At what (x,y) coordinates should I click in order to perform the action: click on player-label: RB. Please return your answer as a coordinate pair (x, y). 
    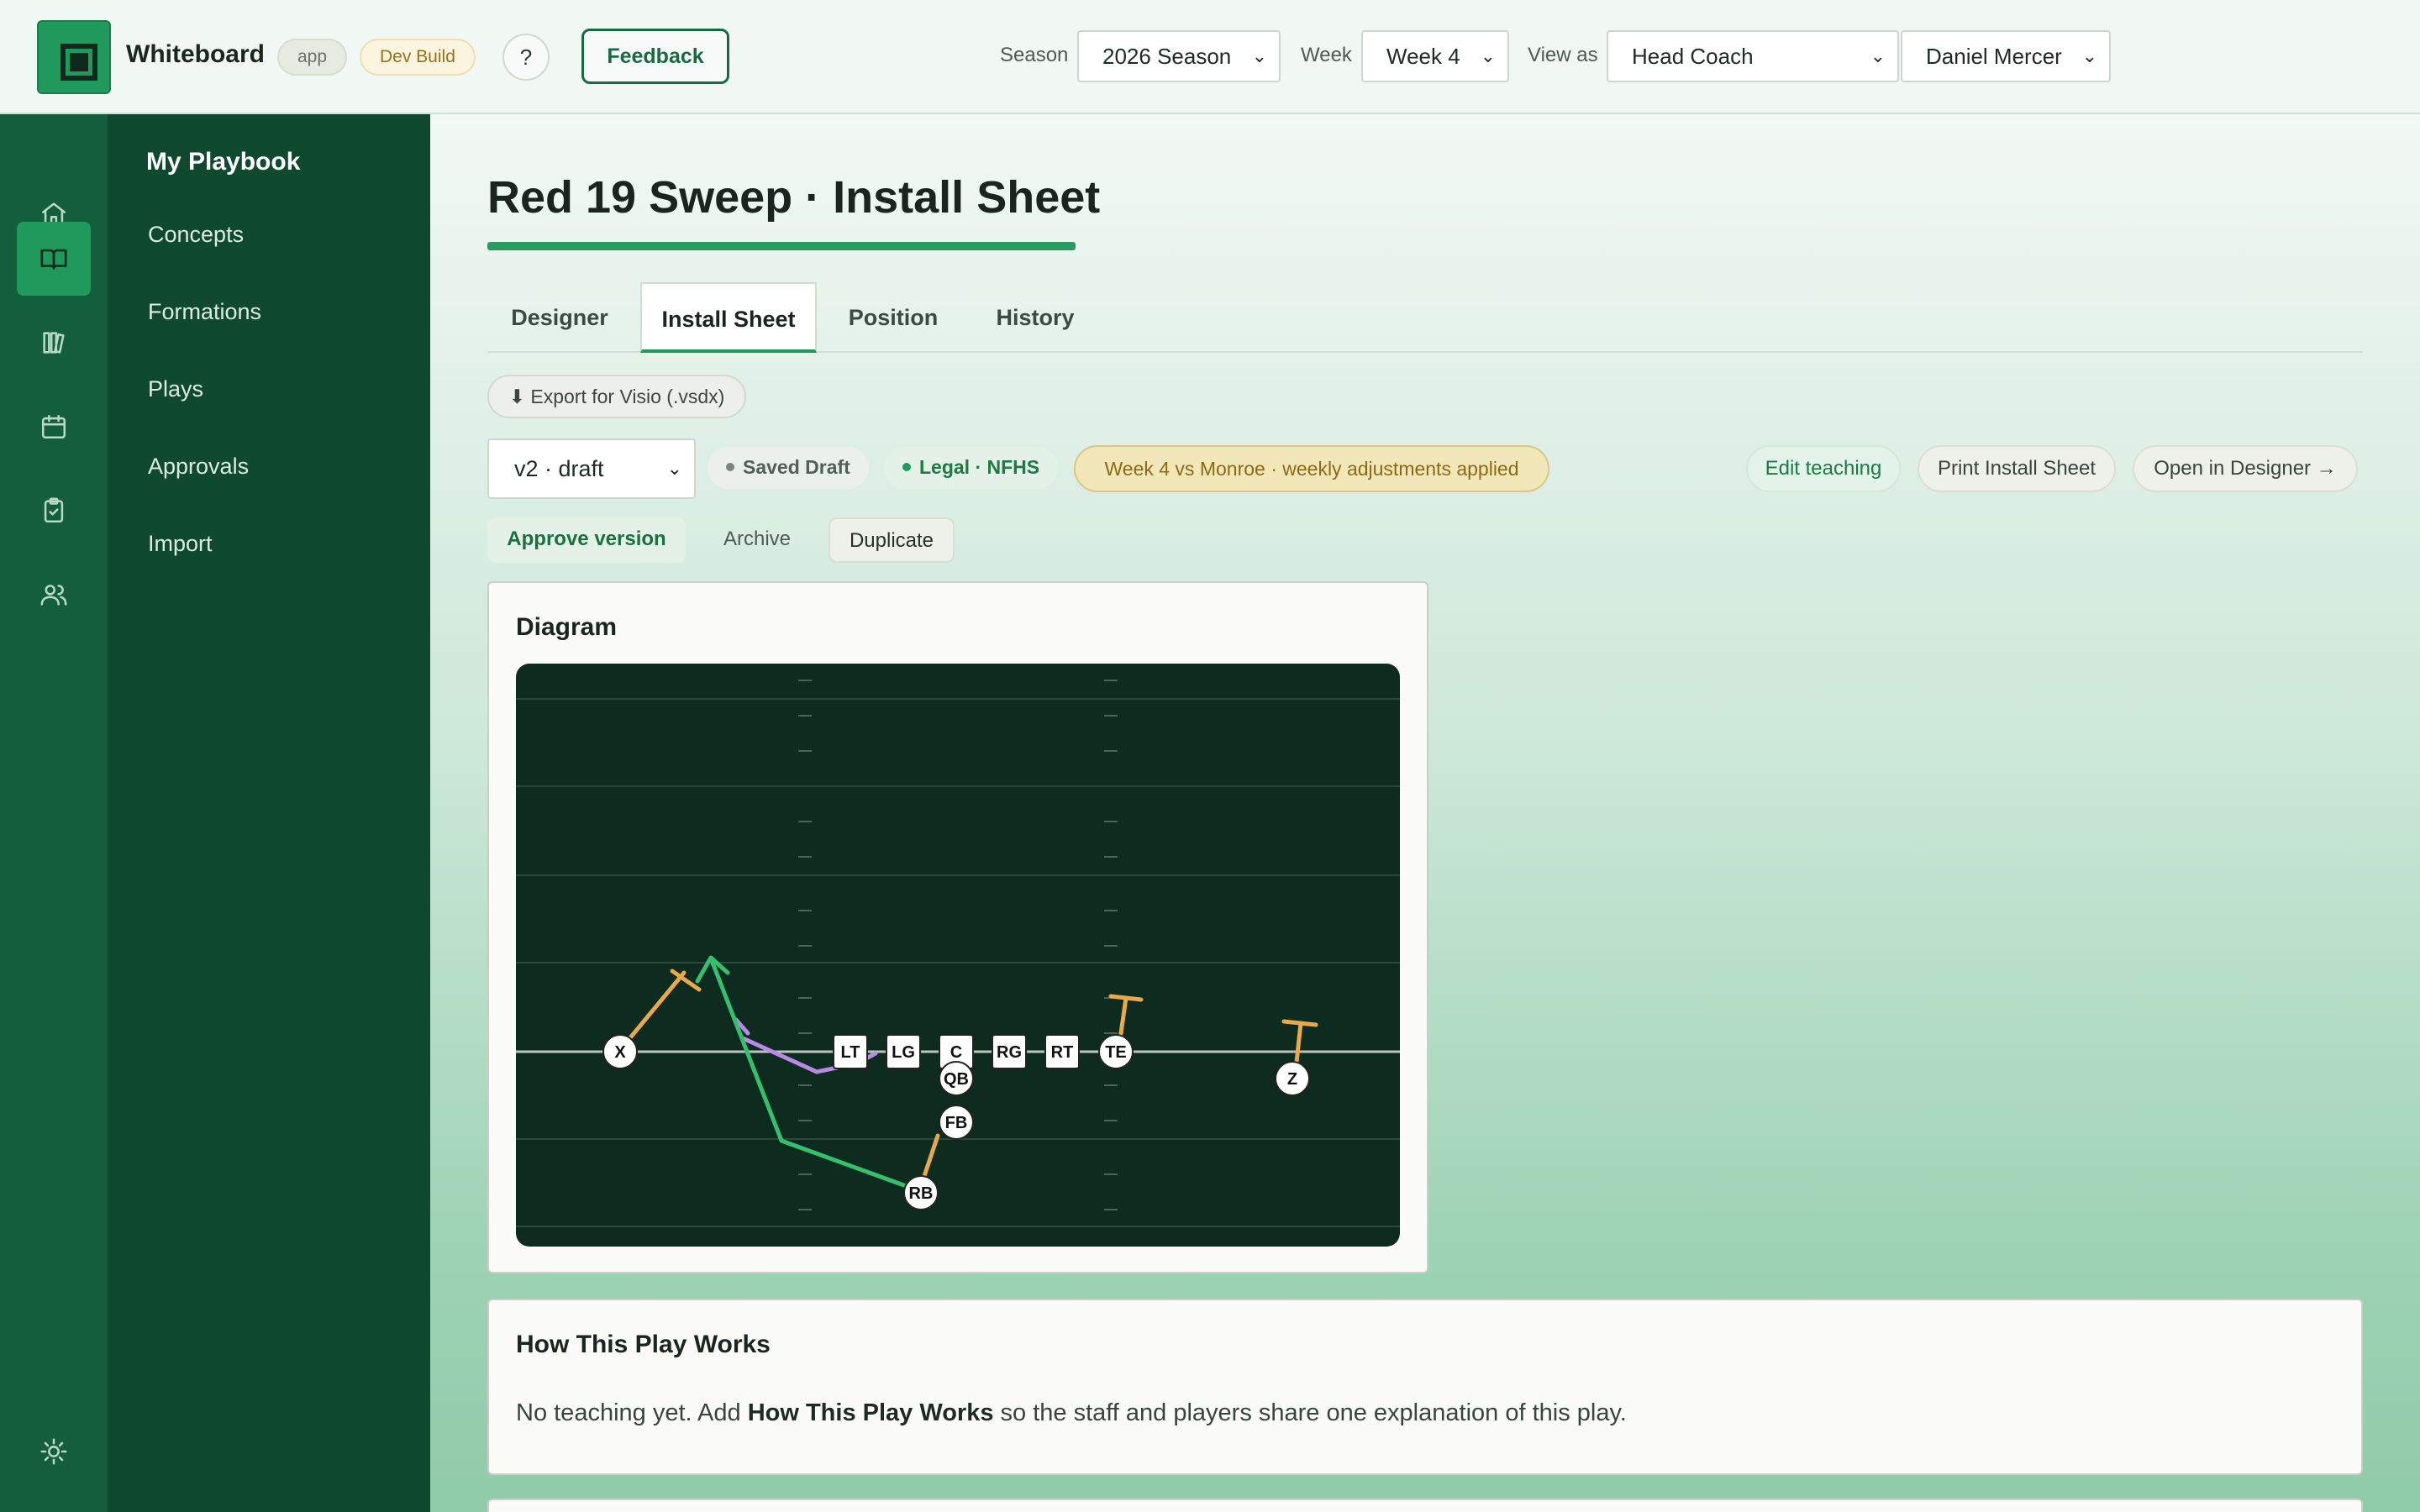
    Looking at the image, I should click on (922, 1193).